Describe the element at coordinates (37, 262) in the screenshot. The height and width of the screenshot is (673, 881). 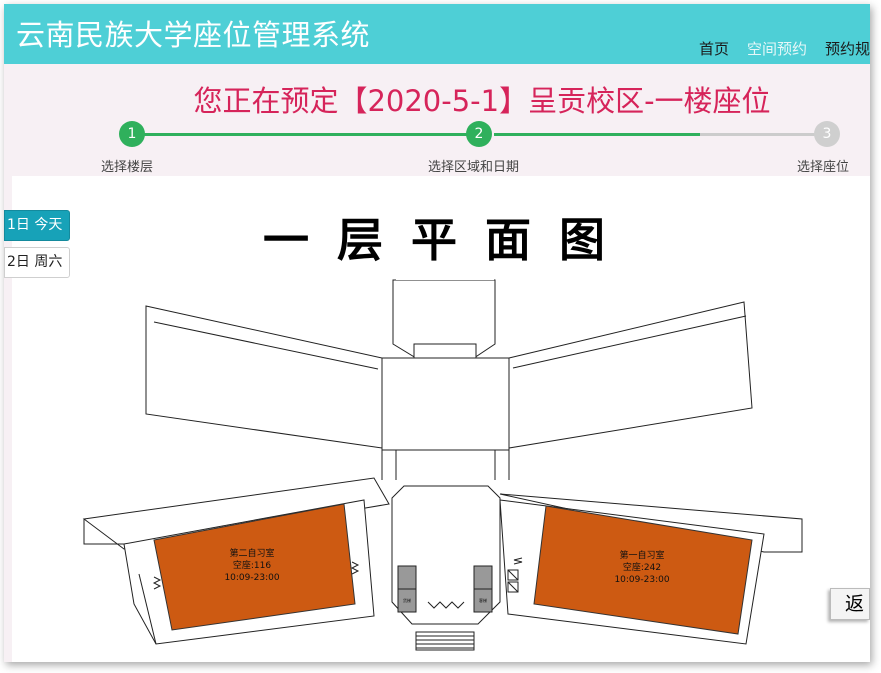
I see `date-tab-saturday: 2日 周六` at that location.